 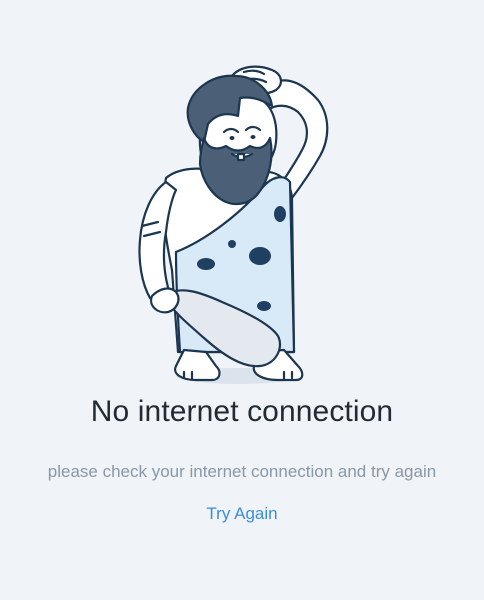 I want to click on no-connection-title: No internet connection, so click(x=242, y=411).